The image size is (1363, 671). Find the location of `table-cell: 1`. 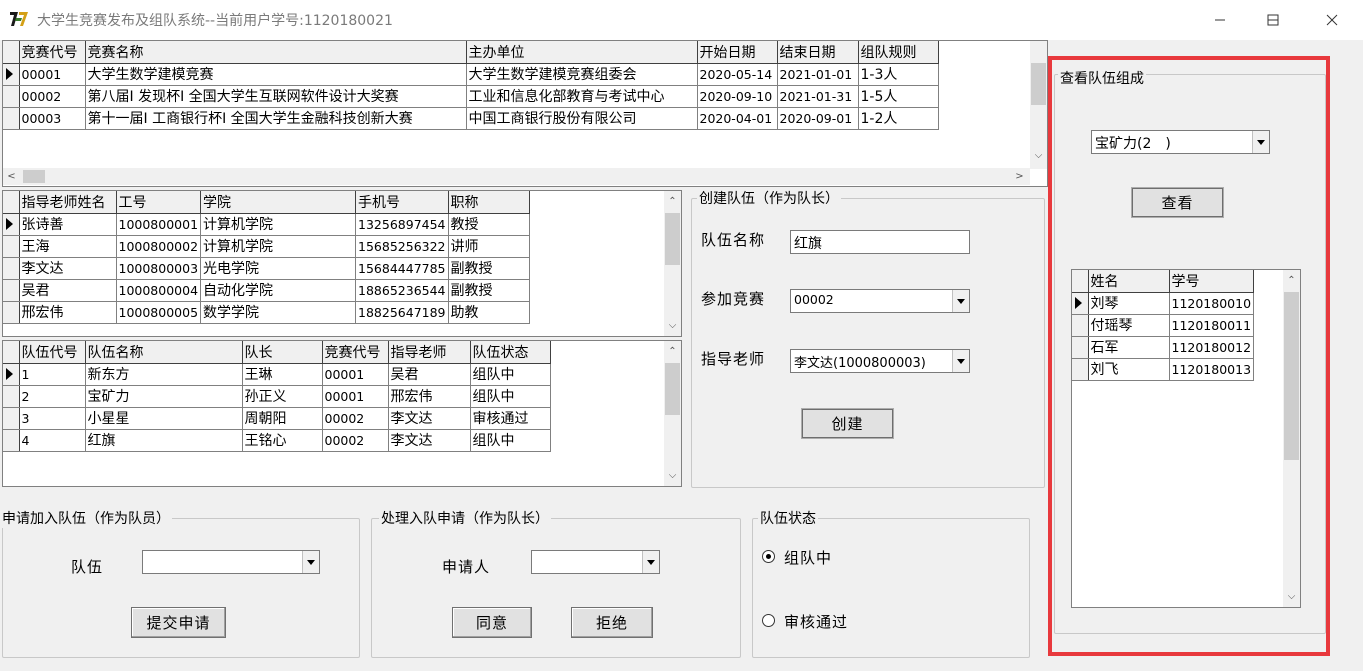

table-cell: 1 is located at coordinates (52, 374).